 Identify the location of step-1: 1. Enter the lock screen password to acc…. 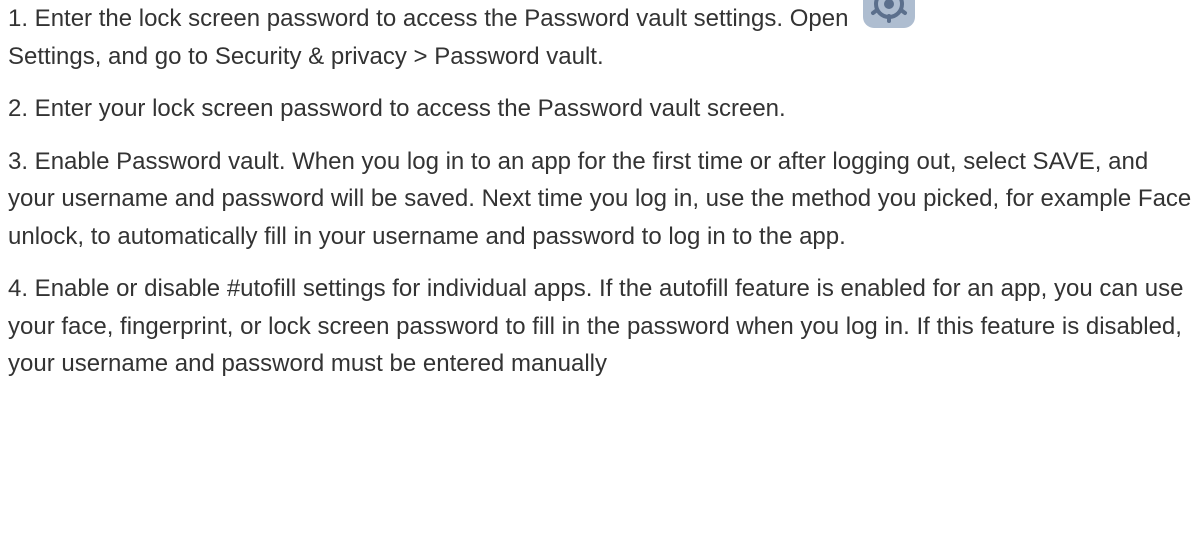
(603, 37).